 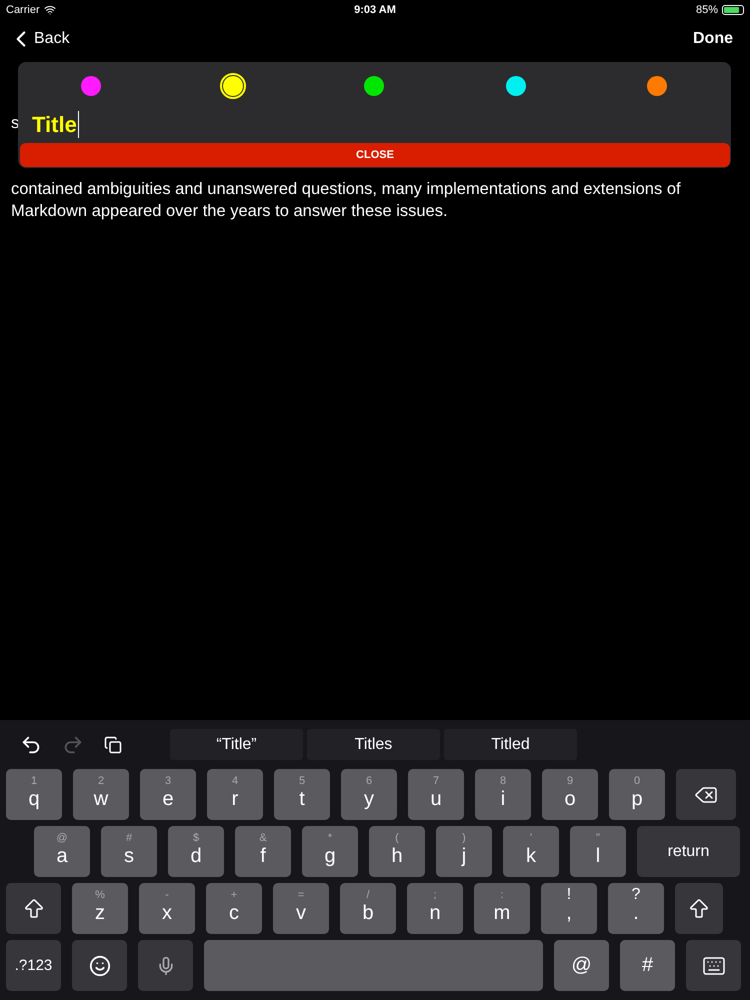 I want to click on return-key: return, so click(x=688, y=851).